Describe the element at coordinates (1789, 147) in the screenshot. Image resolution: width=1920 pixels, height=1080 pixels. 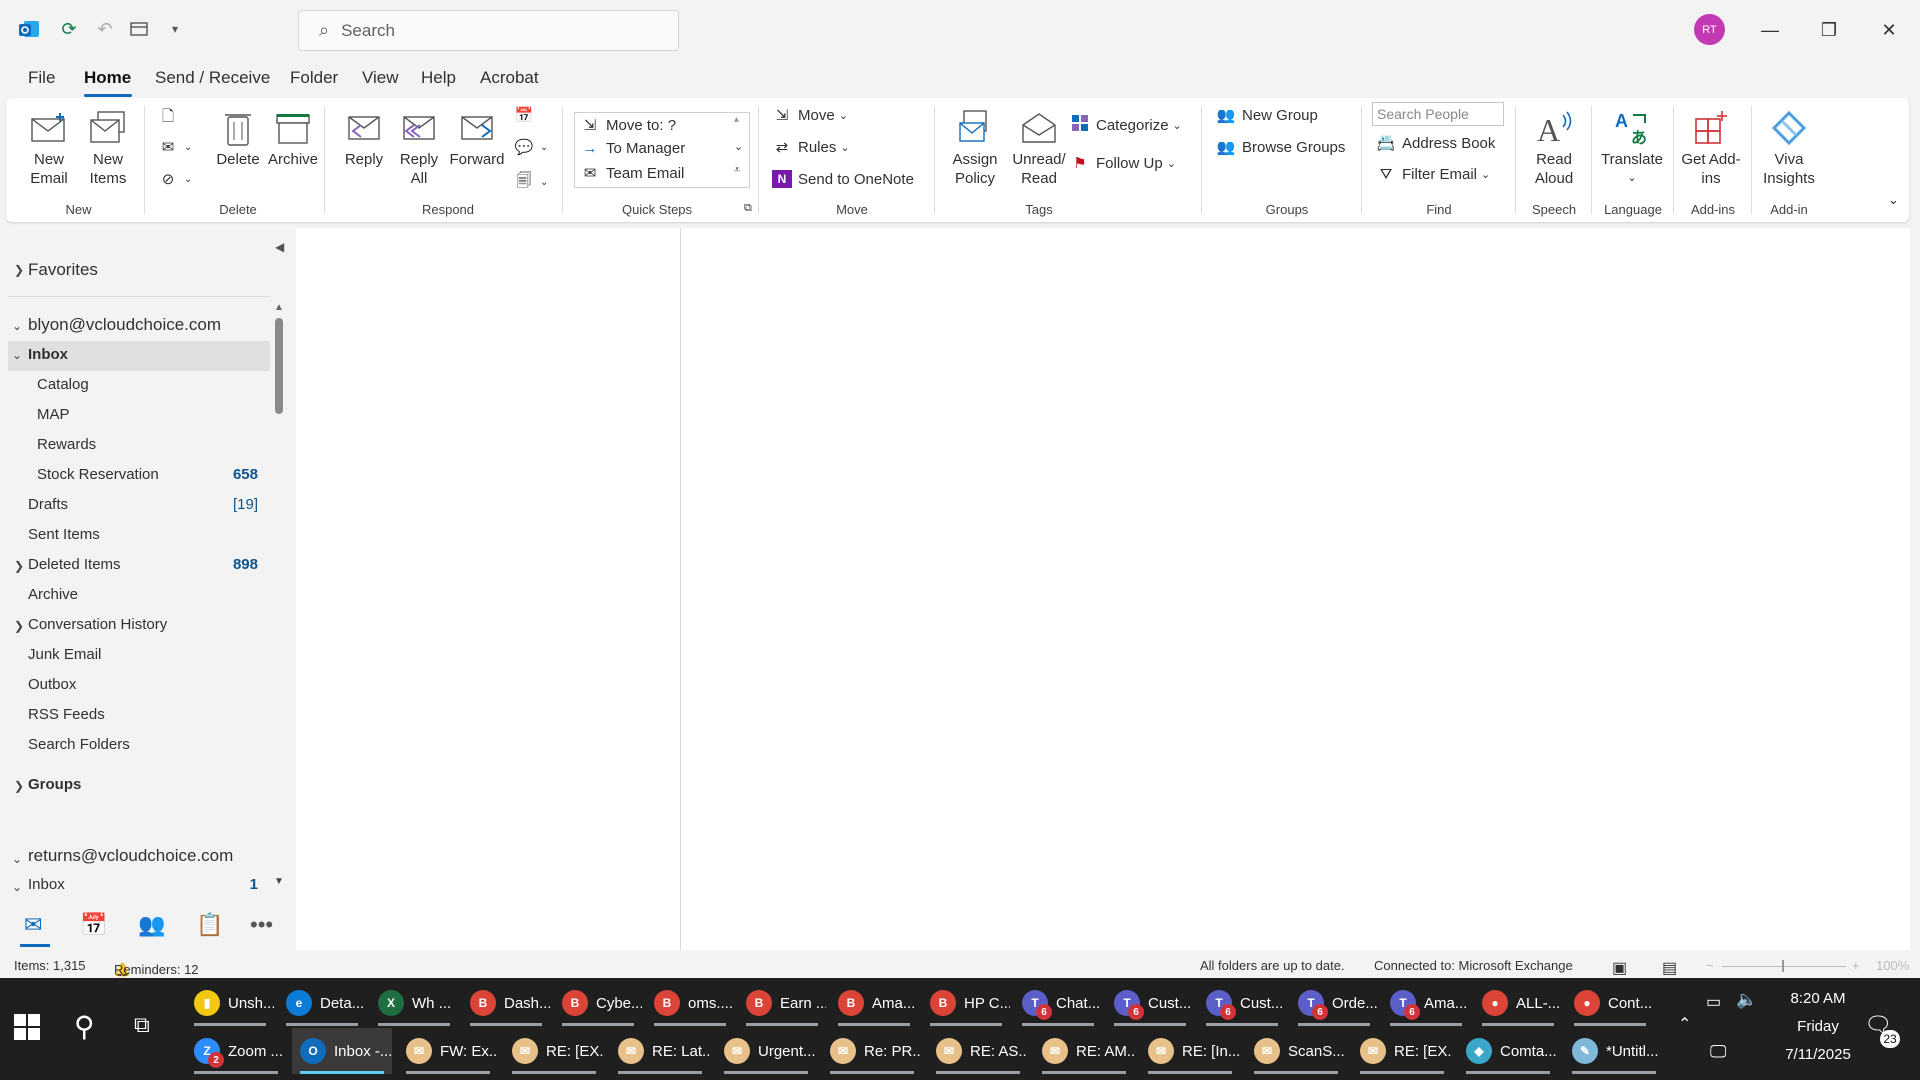
I see `viva-insights-button: Viva Insights` at that location.